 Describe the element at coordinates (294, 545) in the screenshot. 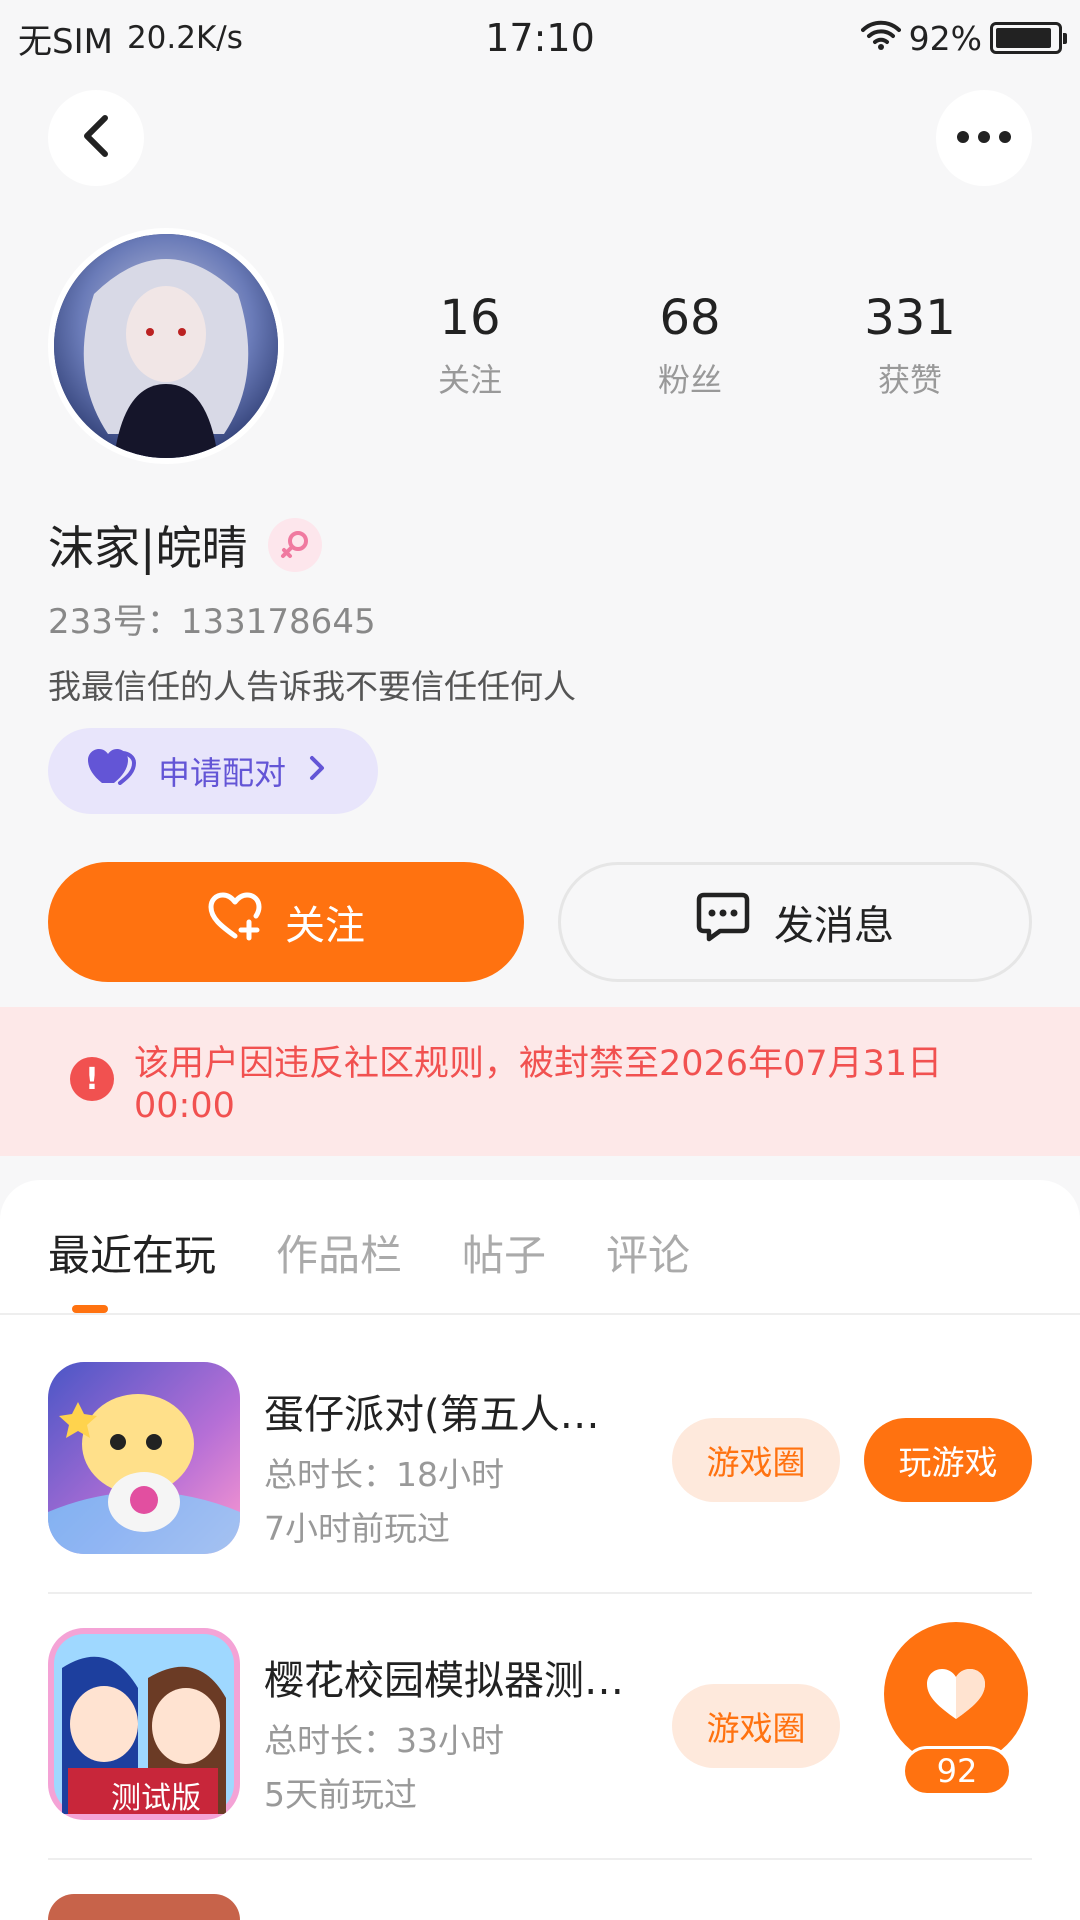

I see `female-icon` at that location.